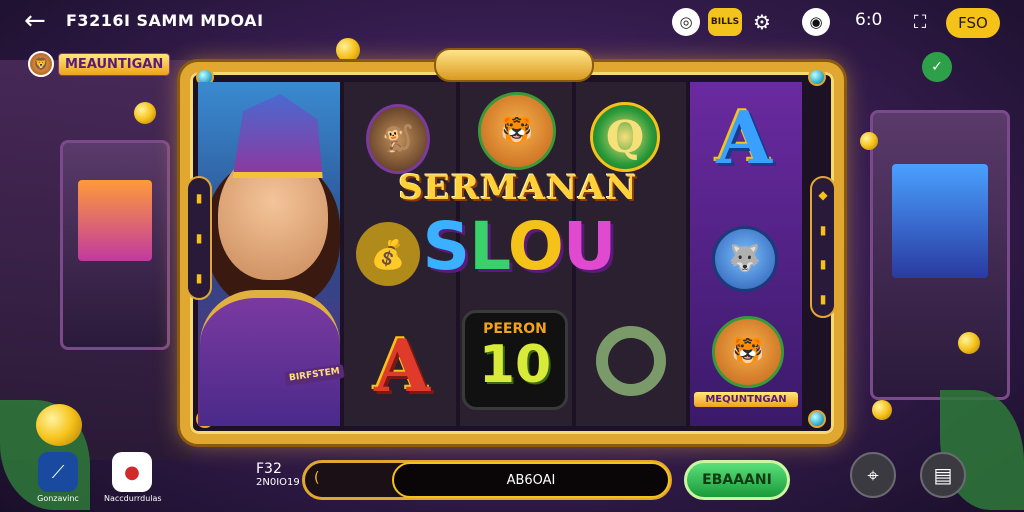 The height and width of the screenshot is (512, 1024). I want to click on app-shortcut: ● Naccdurrdulas, so click(133, 477).